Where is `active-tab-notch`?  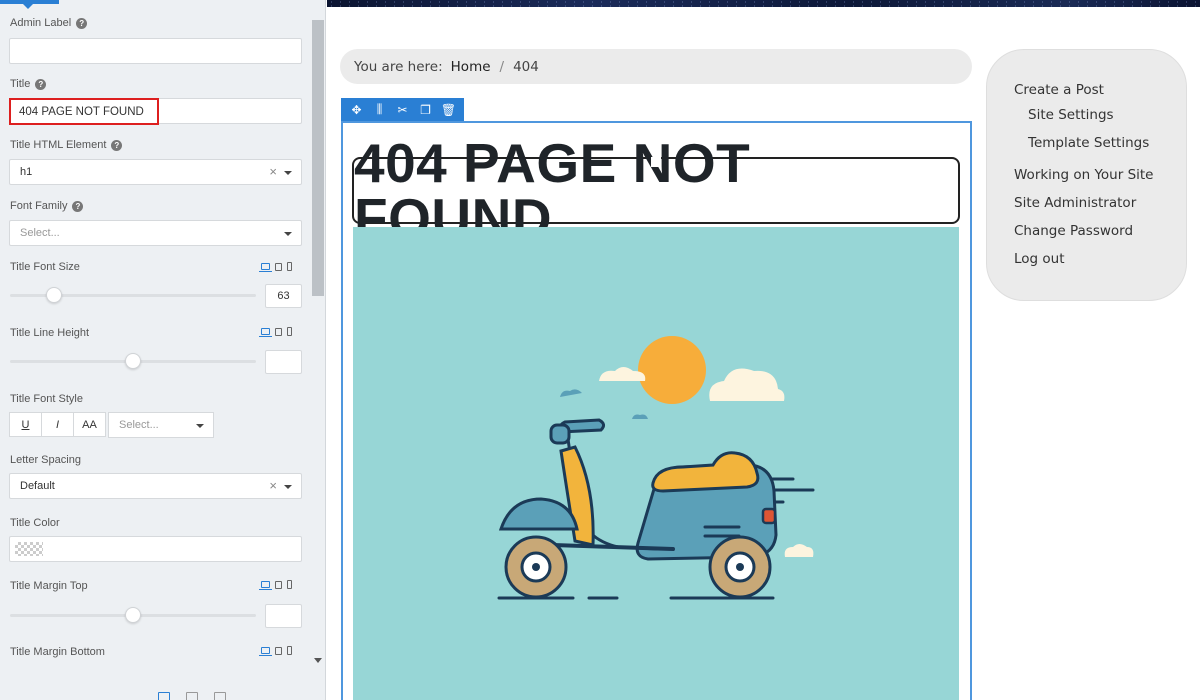
active-tab-notch is located at coordinates (28, 6).